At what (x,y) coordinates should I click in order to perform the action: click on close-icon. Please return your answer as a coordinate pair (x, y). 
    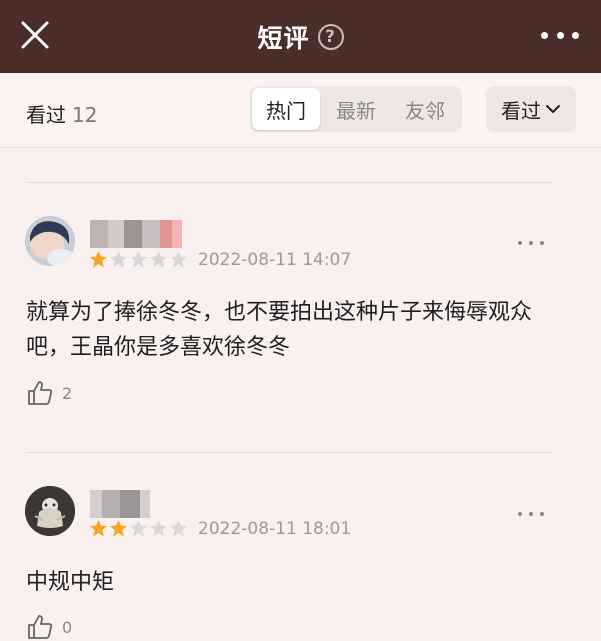
    Looking at the image, I should click on (35, 35).